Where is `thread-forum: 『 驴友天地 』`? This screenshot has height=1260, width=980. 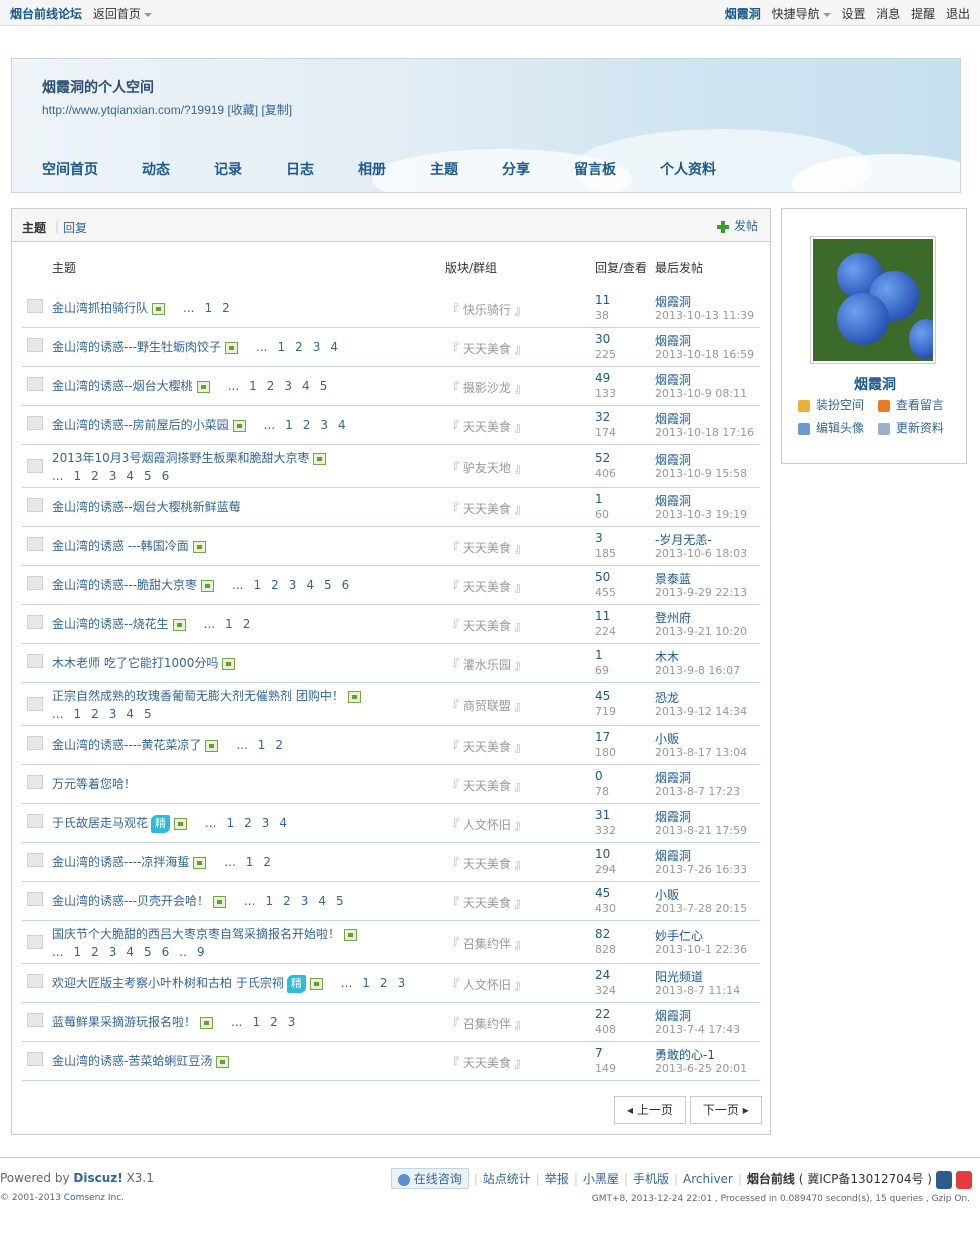 thread-forum: 『 驴友天地 』 is located at coordinates (487, 467).